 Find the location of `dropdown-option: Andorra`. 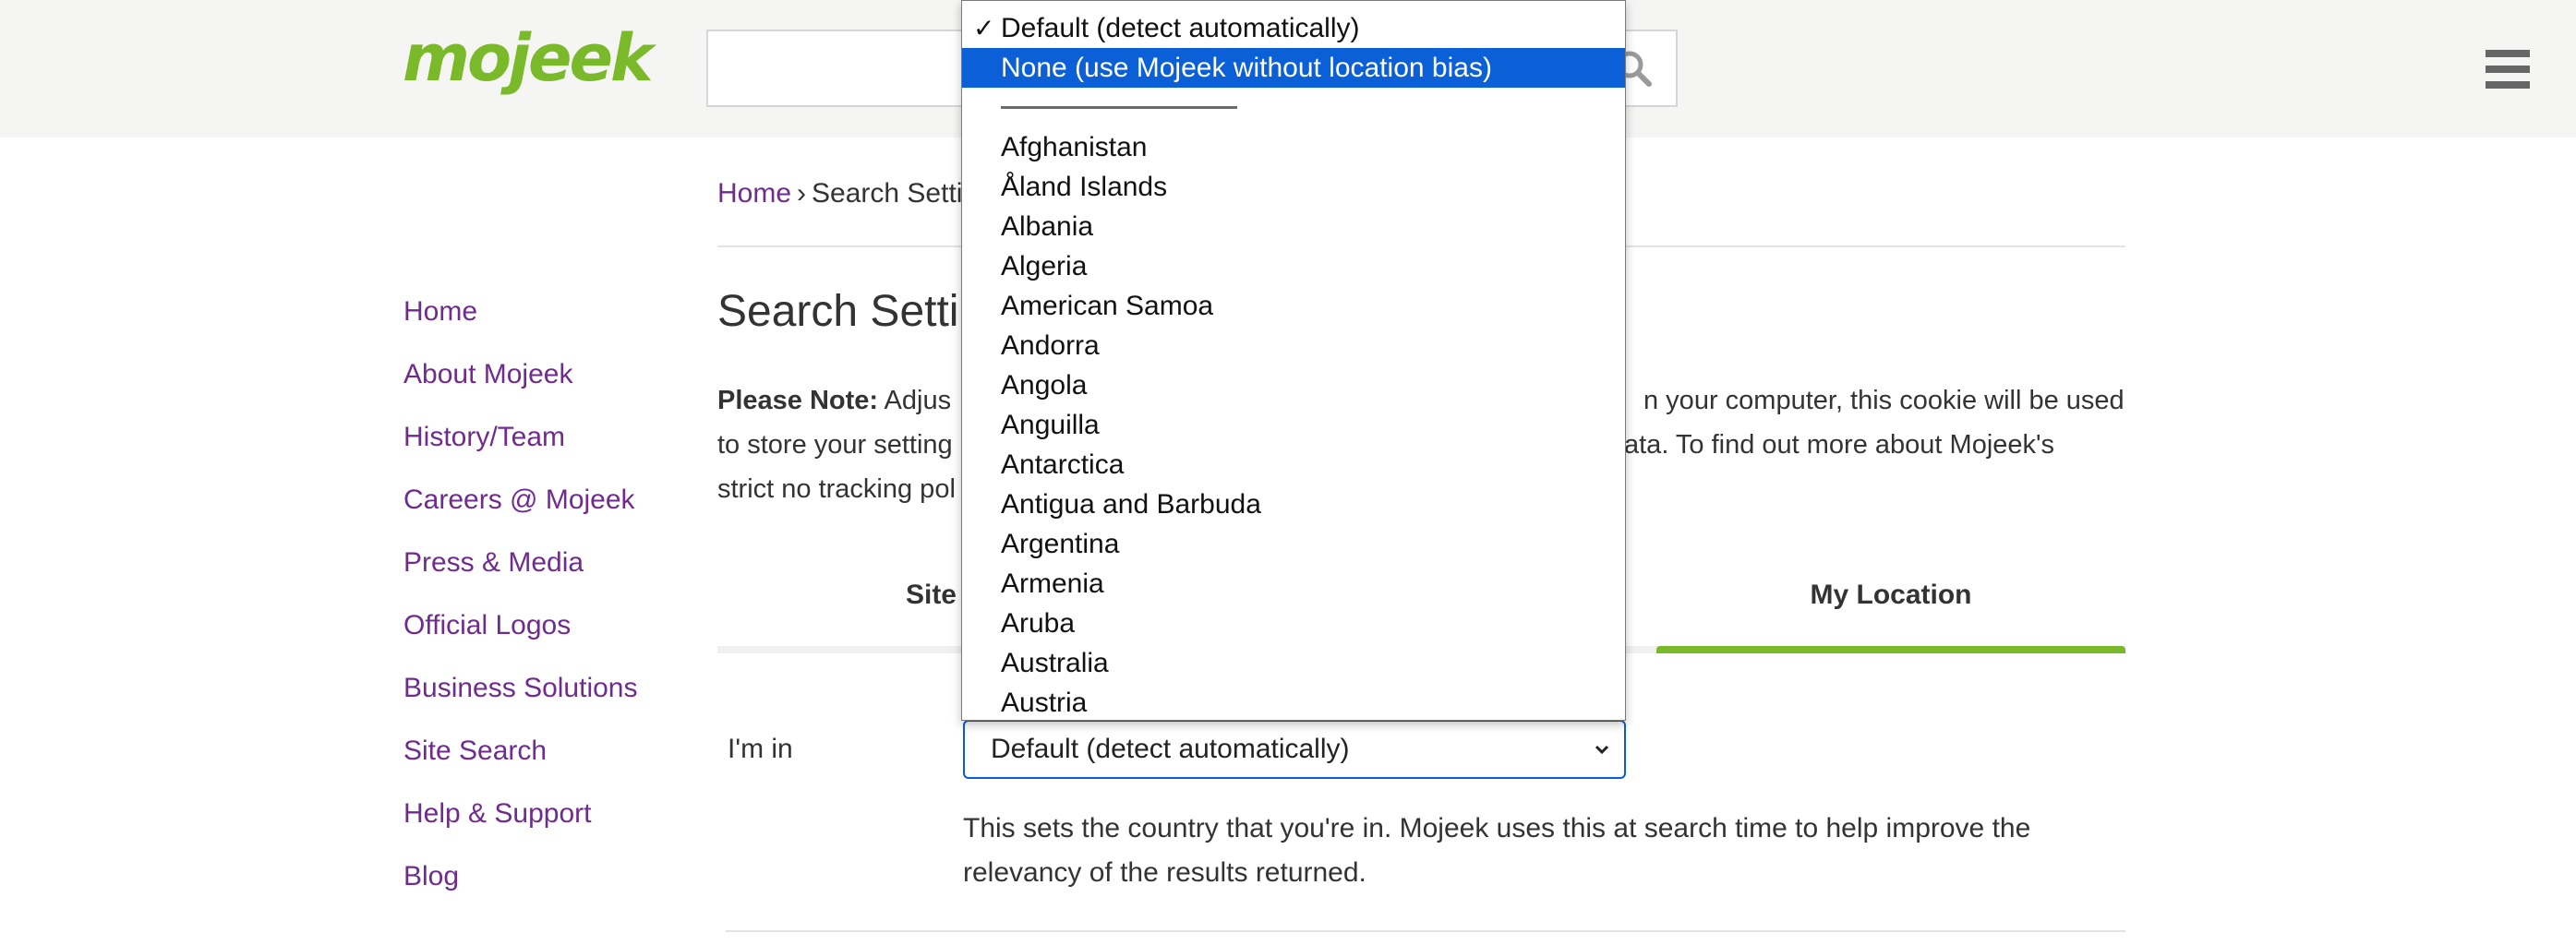

dropdown-option: Andorra is located at coordinates (1293, 346).